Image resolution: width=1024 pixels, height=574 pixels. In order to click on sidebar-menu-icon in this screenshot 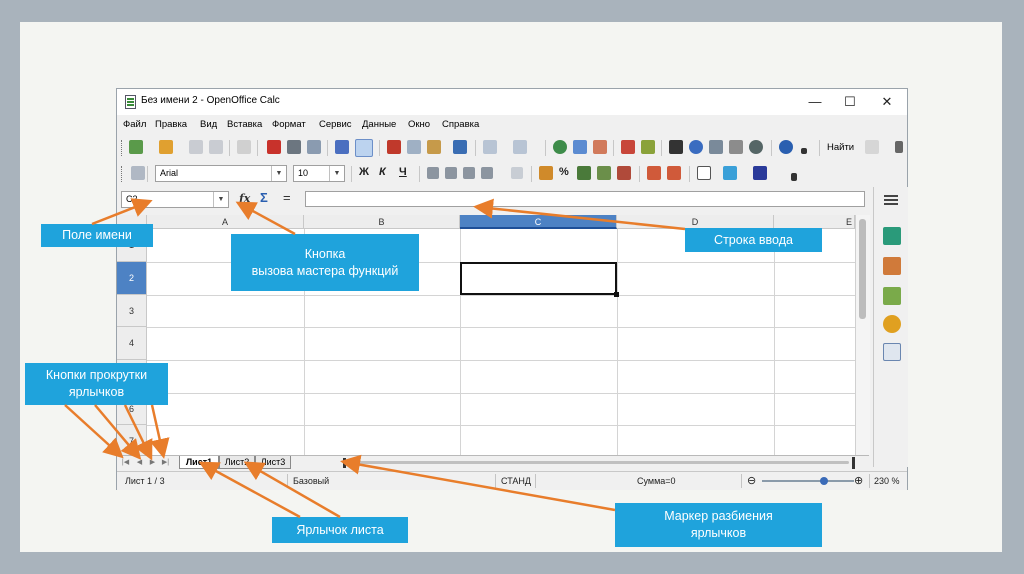, I will do `click(891, 196)`.